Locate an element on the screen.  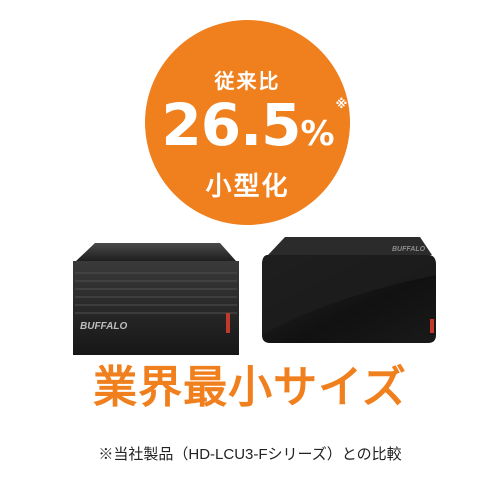
top-brand-logo: BUFFALO is located at coordinates (409, 249).